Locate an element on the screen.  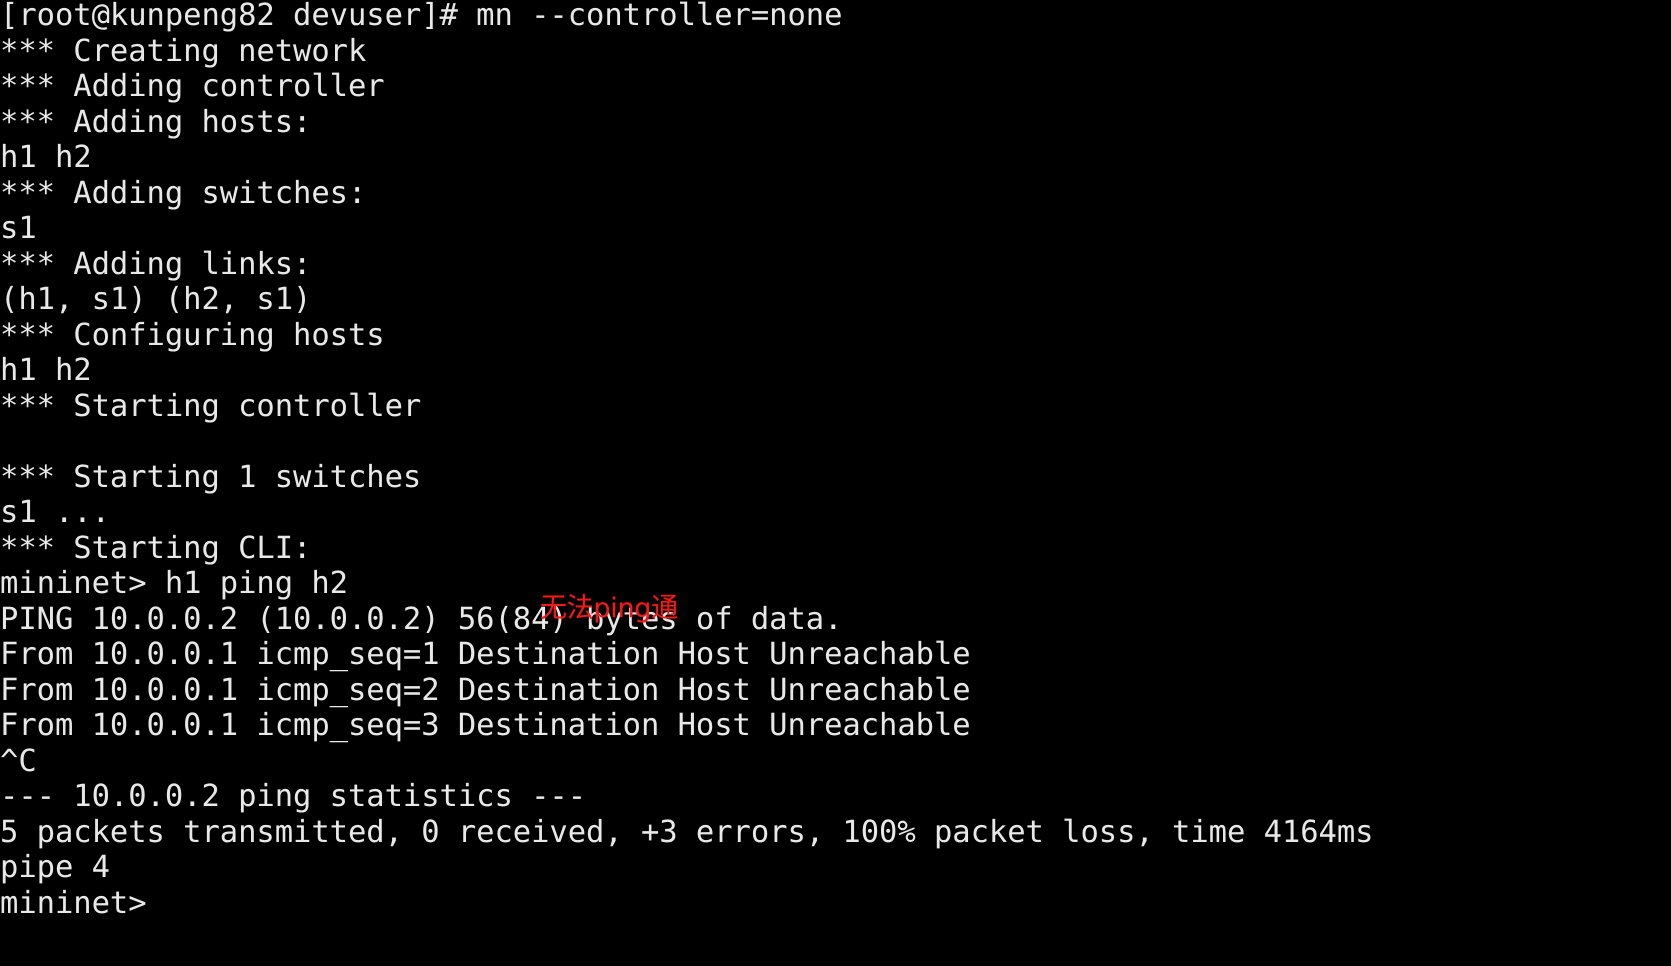
terminal-line: *** Starting controller is located at coordinates (211, 406).